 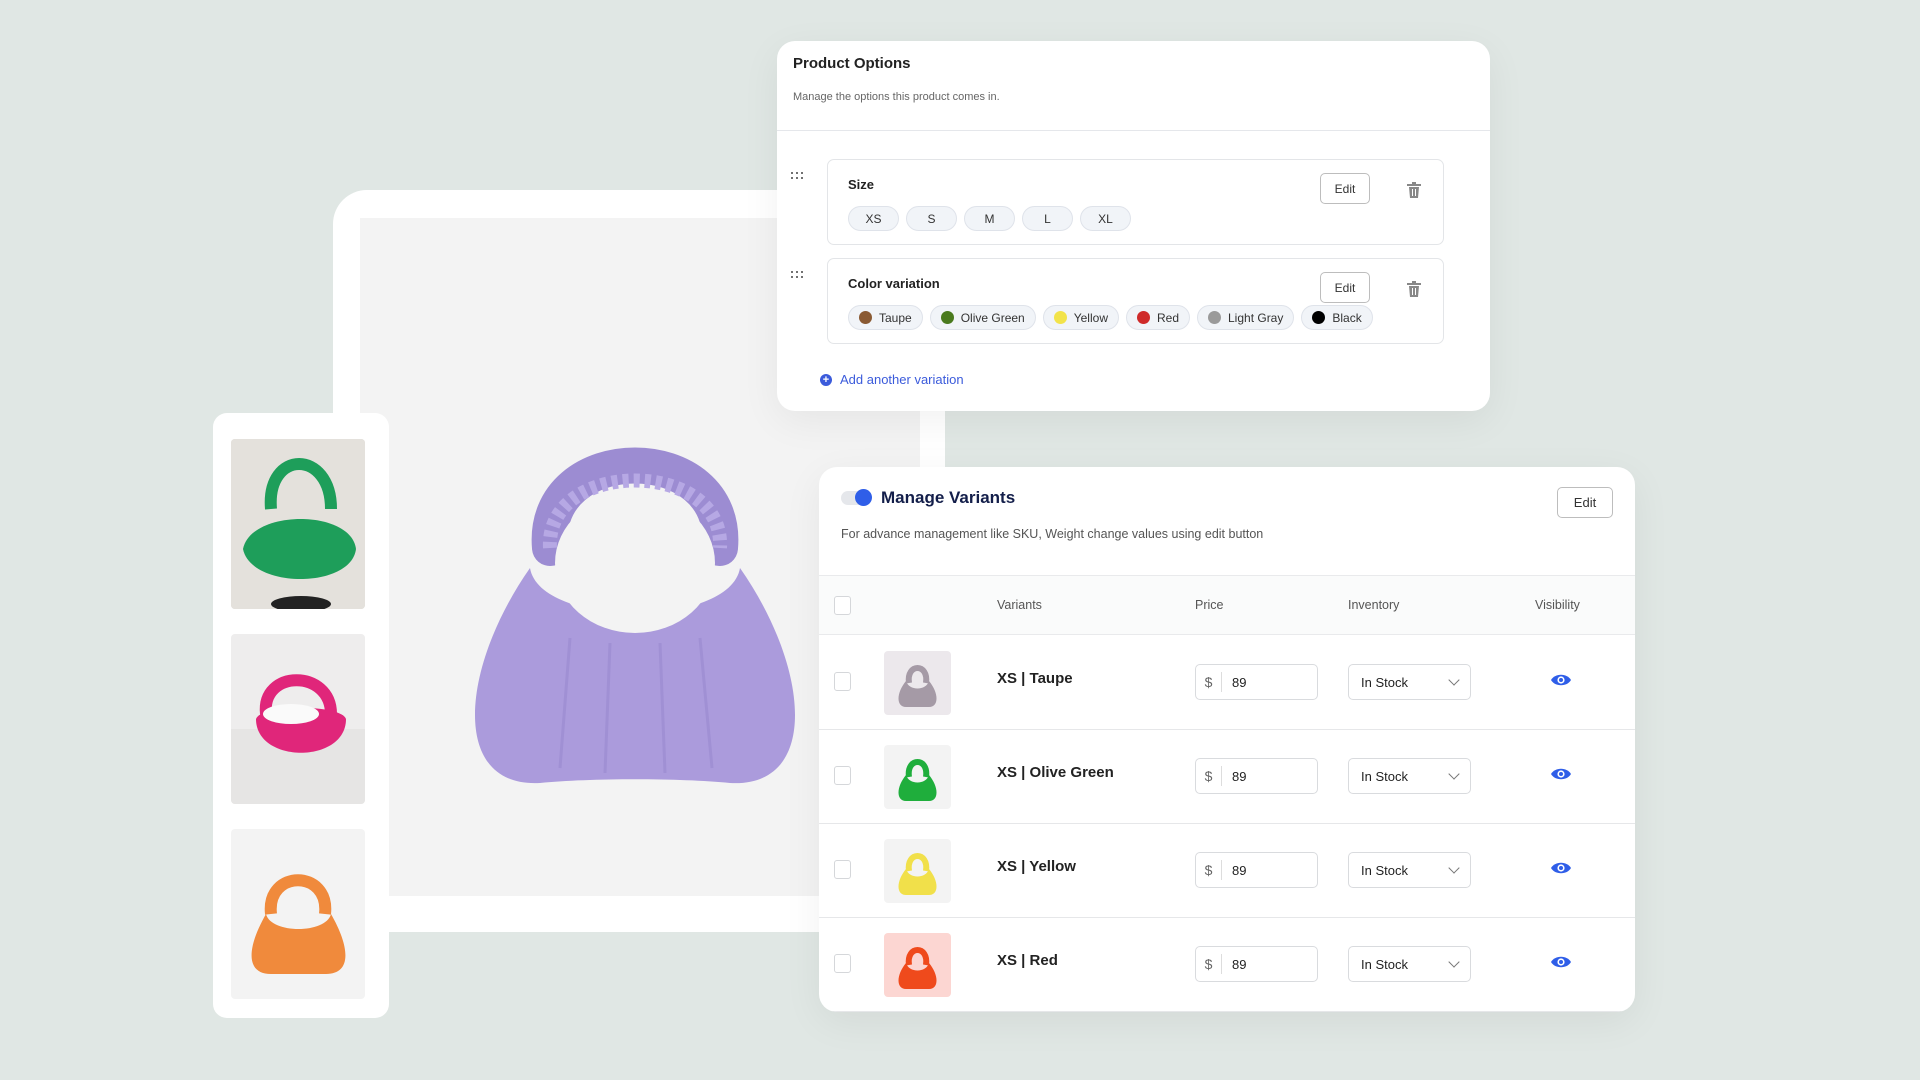 What do you see at coordinates (1256, 317) in the screenshot?
I see `color-name: Light Gray` at bounding box center [1256, 317].